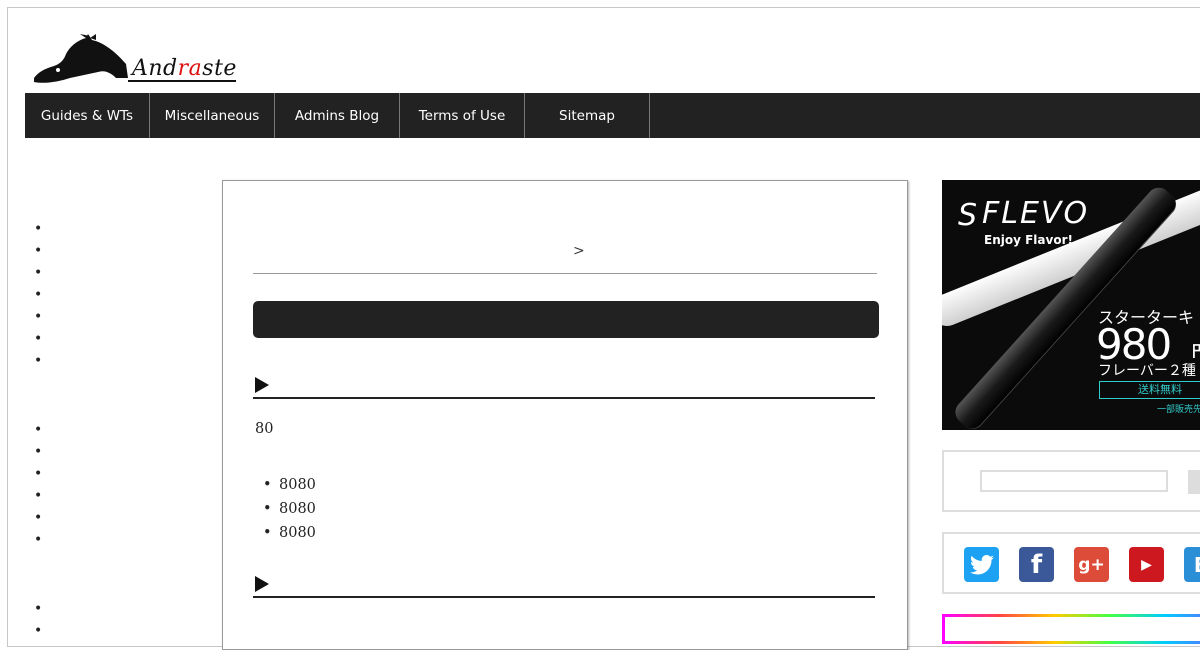  What do you see at coordinates (566, 319) in the screenshot?
I see `article-title-bar` at bounding box center [566, 319].